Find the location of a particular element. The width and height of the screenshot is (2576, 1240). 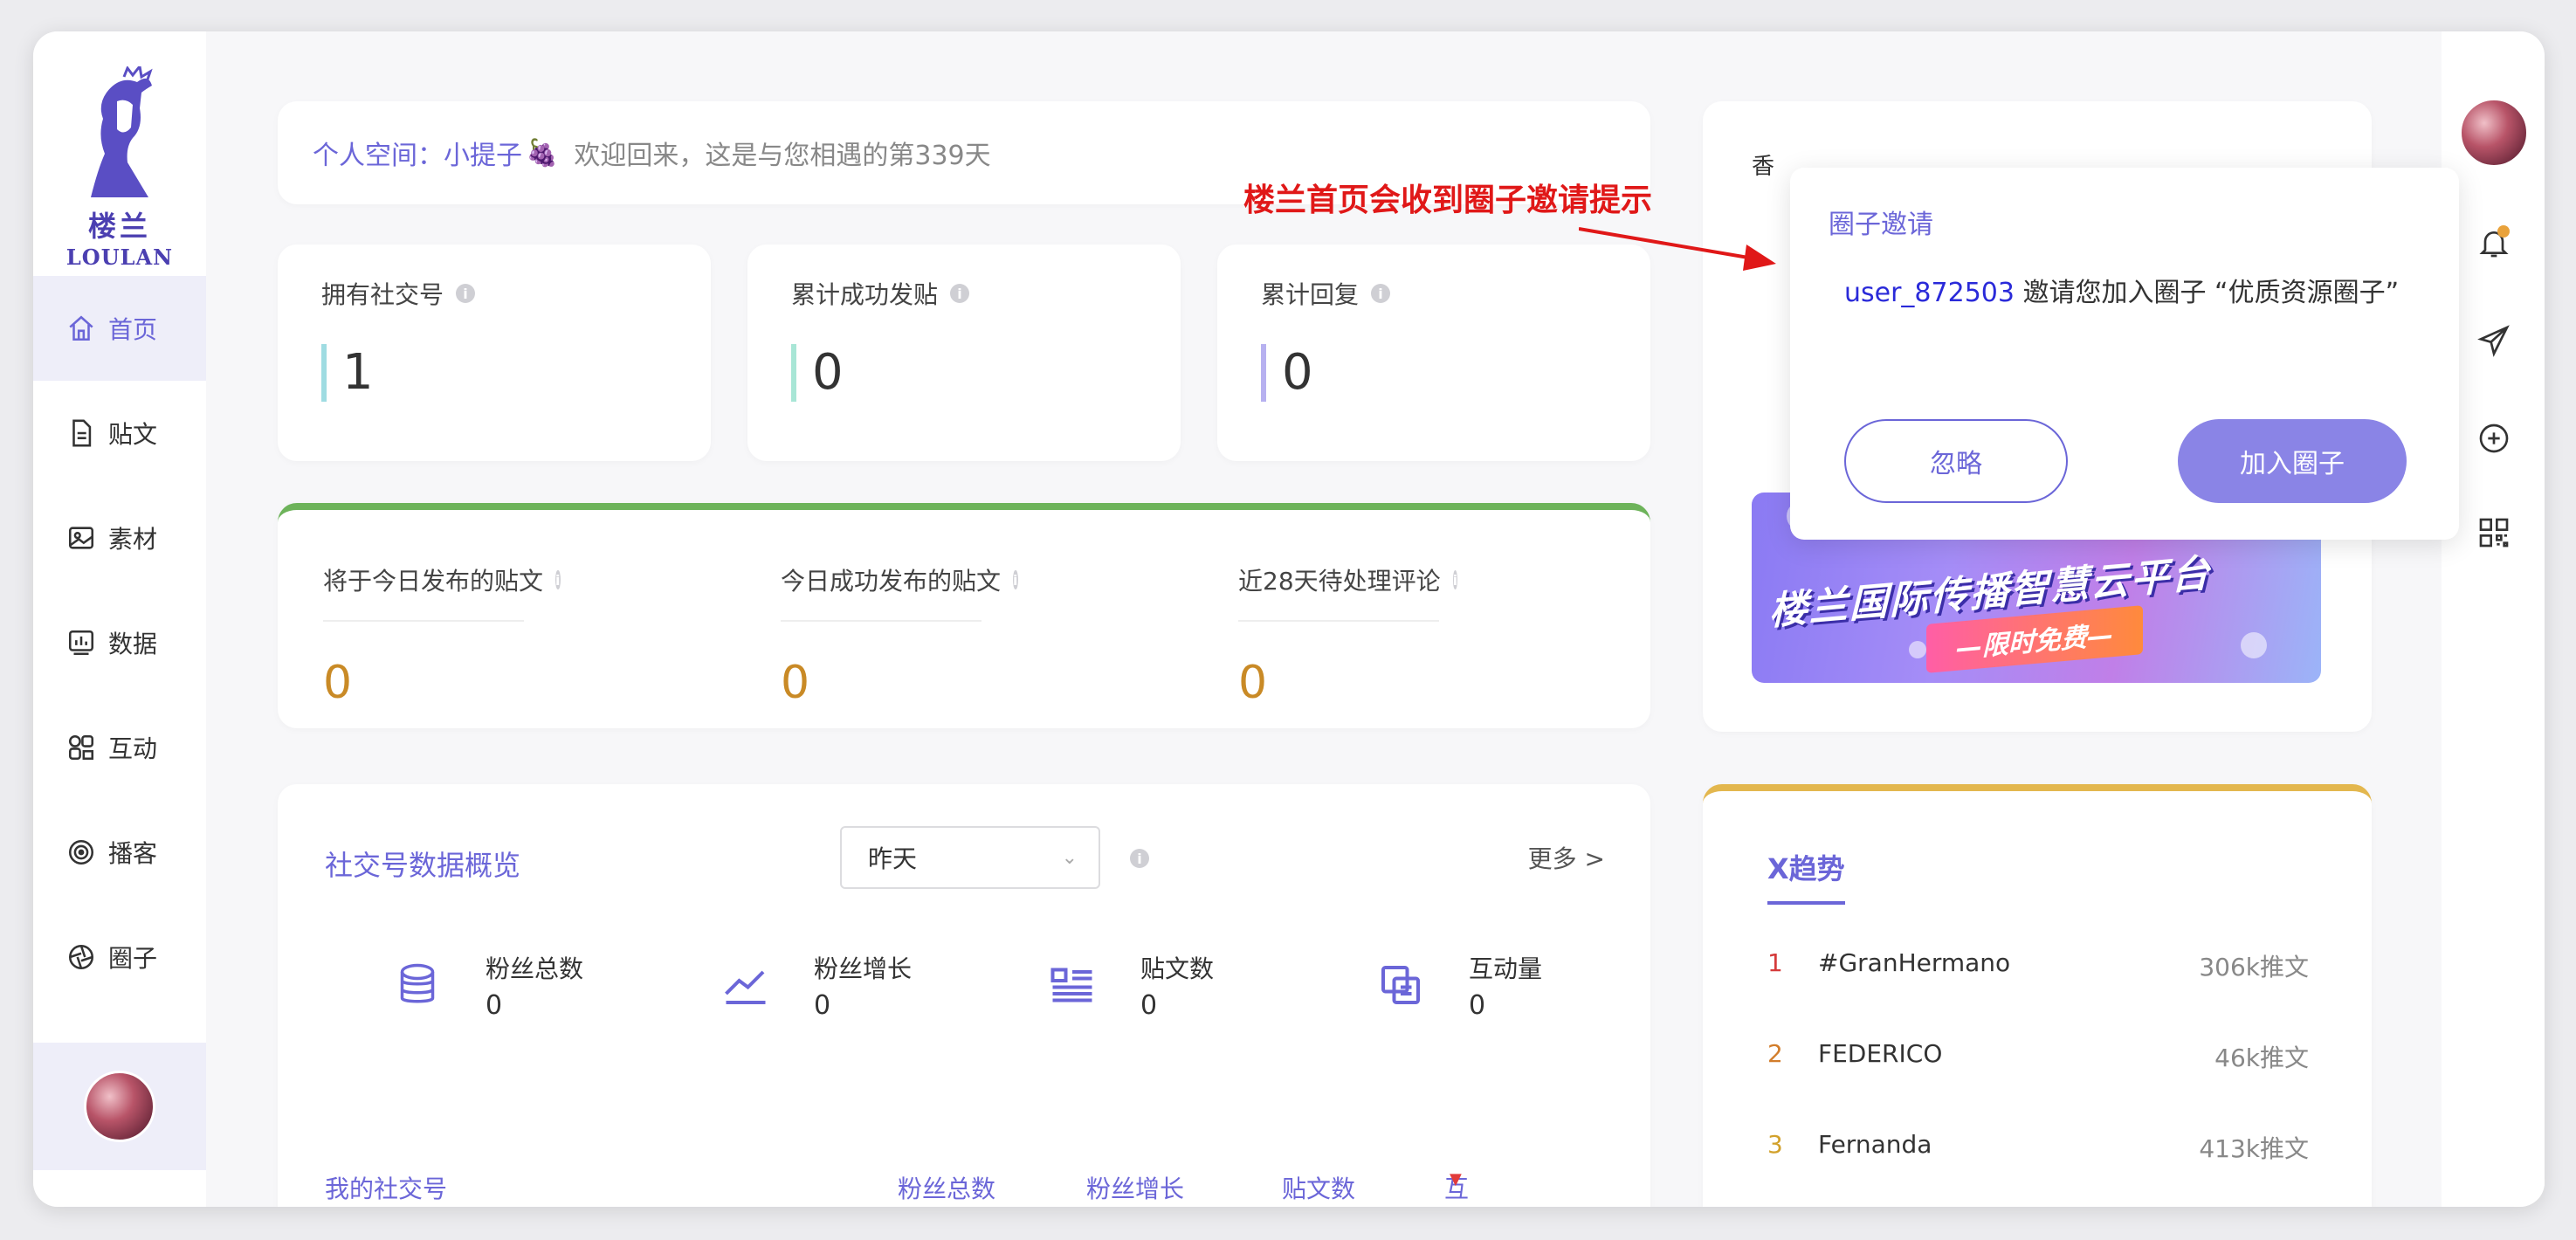

metric-label: 贴文数 is located at coordinates (1177, 969).